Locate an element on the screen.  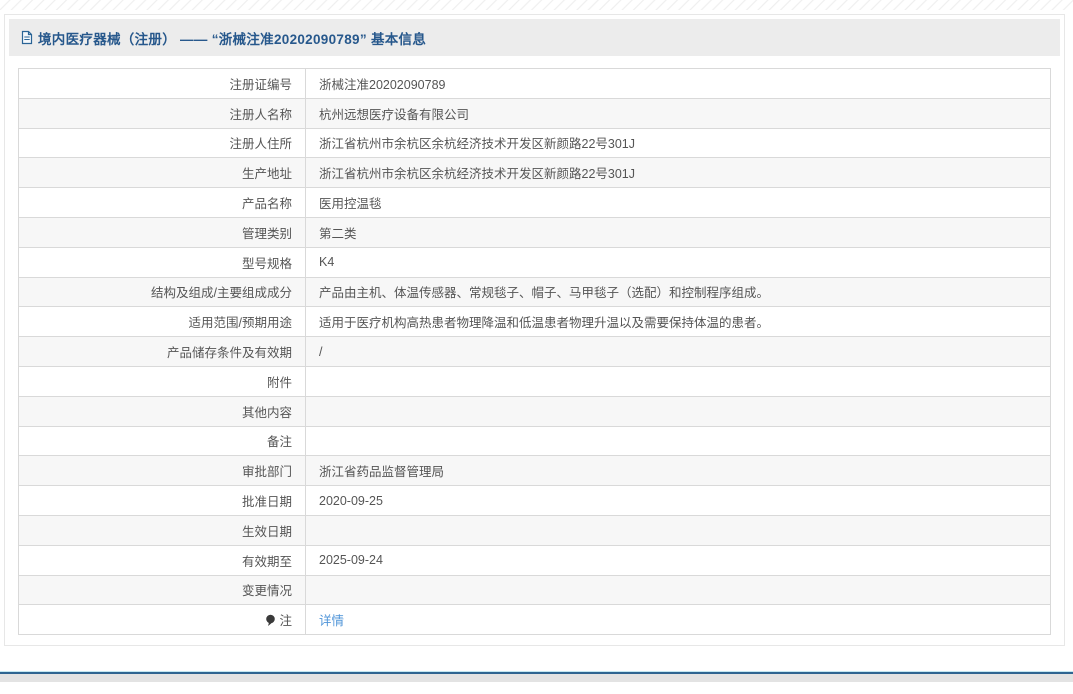
note-icon is located at coordinates (271, 620).